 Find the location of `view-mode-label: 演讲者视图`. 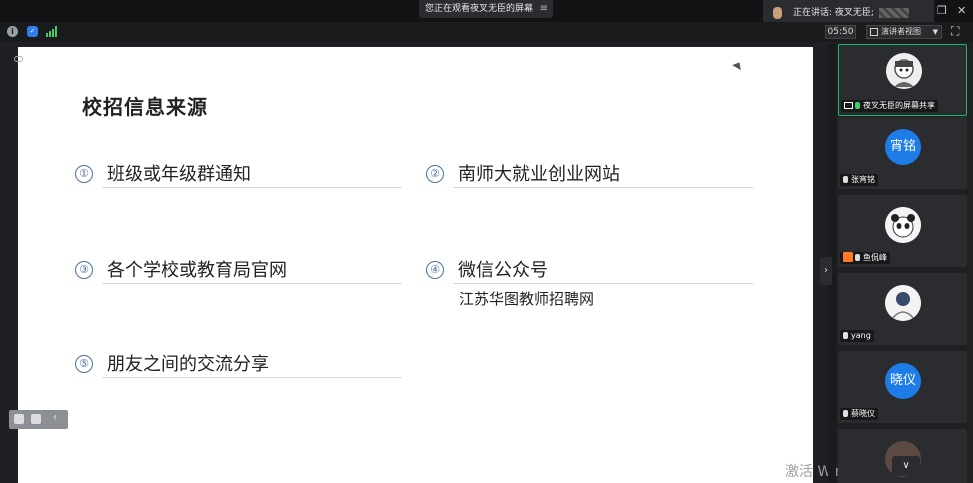

view-mode-label: 演讲者视图 is located at coordinates (901, 31).